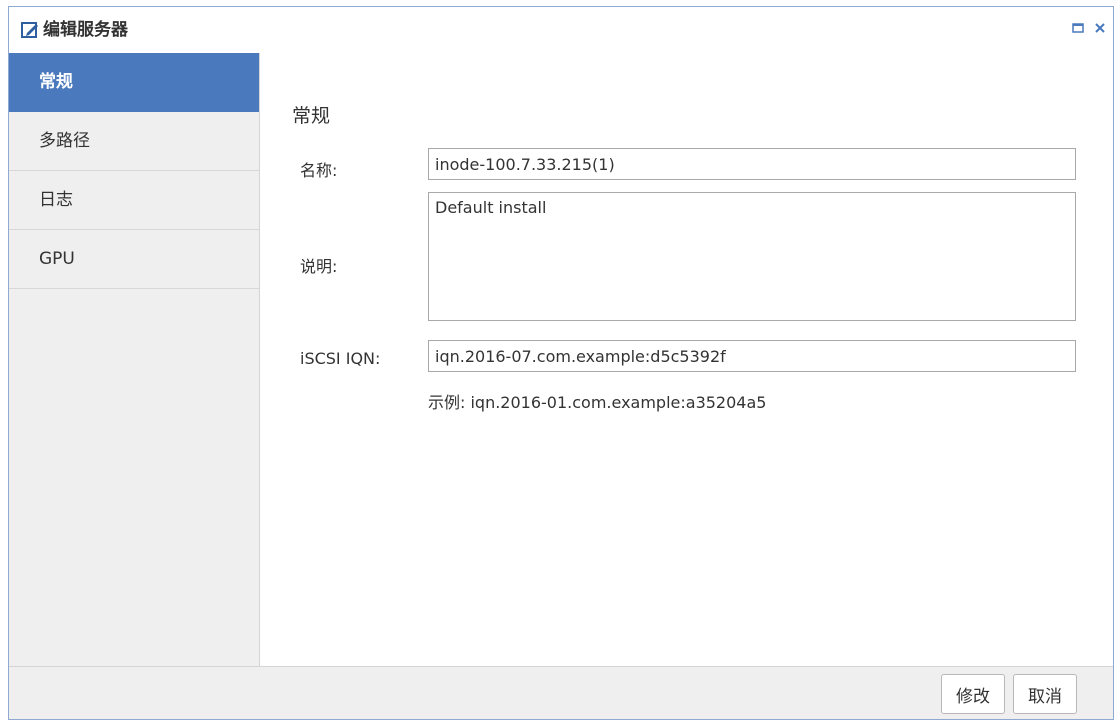 This screenshot has height=720, width=1116. Describe the element at coordinates (1045, 694) in the screenshot. I see `cancel-button: 取消` at that location.